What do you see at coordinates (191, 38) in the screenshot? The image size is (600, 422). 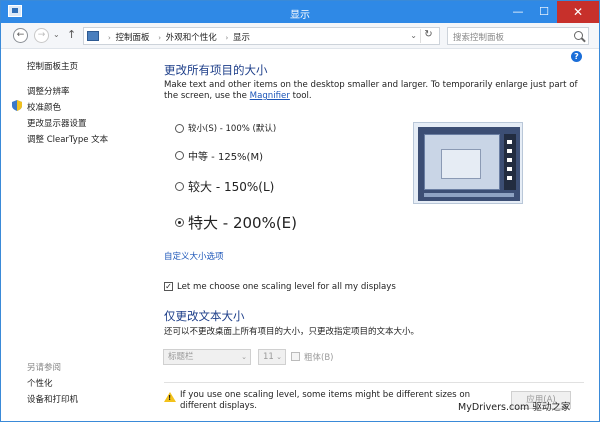 I see `breadcrumb-appearance: 外观和个性化` at bounding box center [191, 38].